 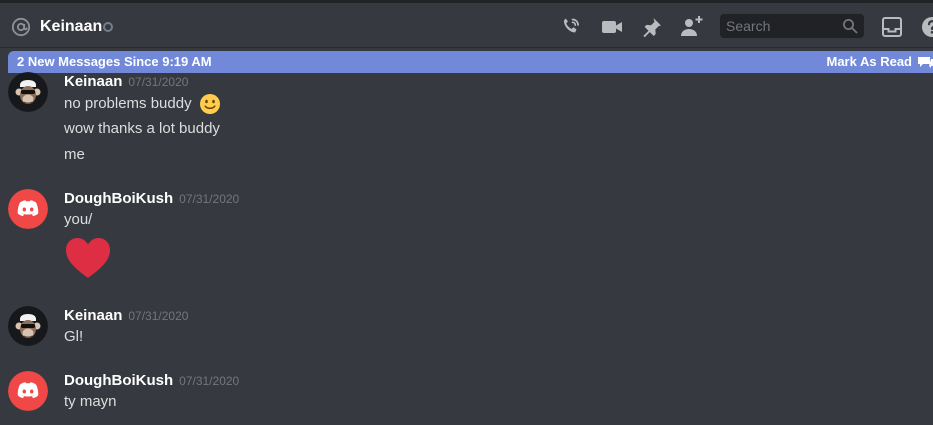 What do you see at coordinates (114, 61) in the screenshot?
I see `new-messages-text: 2 New Messages Since 9:19 AM` at bounding box center [114, 61].